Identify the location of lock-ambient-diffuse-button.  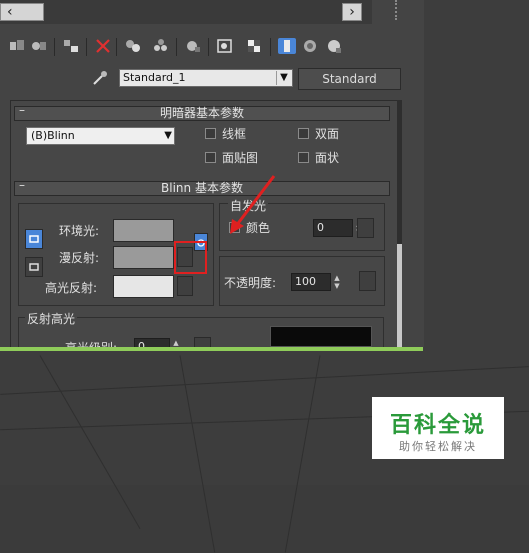
(34, 239).